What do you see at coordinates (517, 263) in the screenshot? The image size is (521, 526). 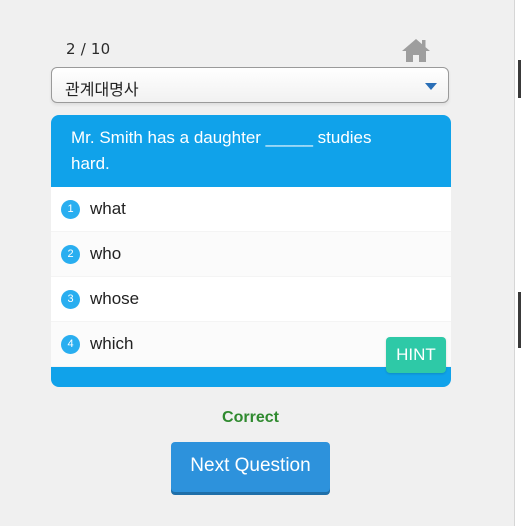 I see `window-edge` at bounding box center [517, 263].